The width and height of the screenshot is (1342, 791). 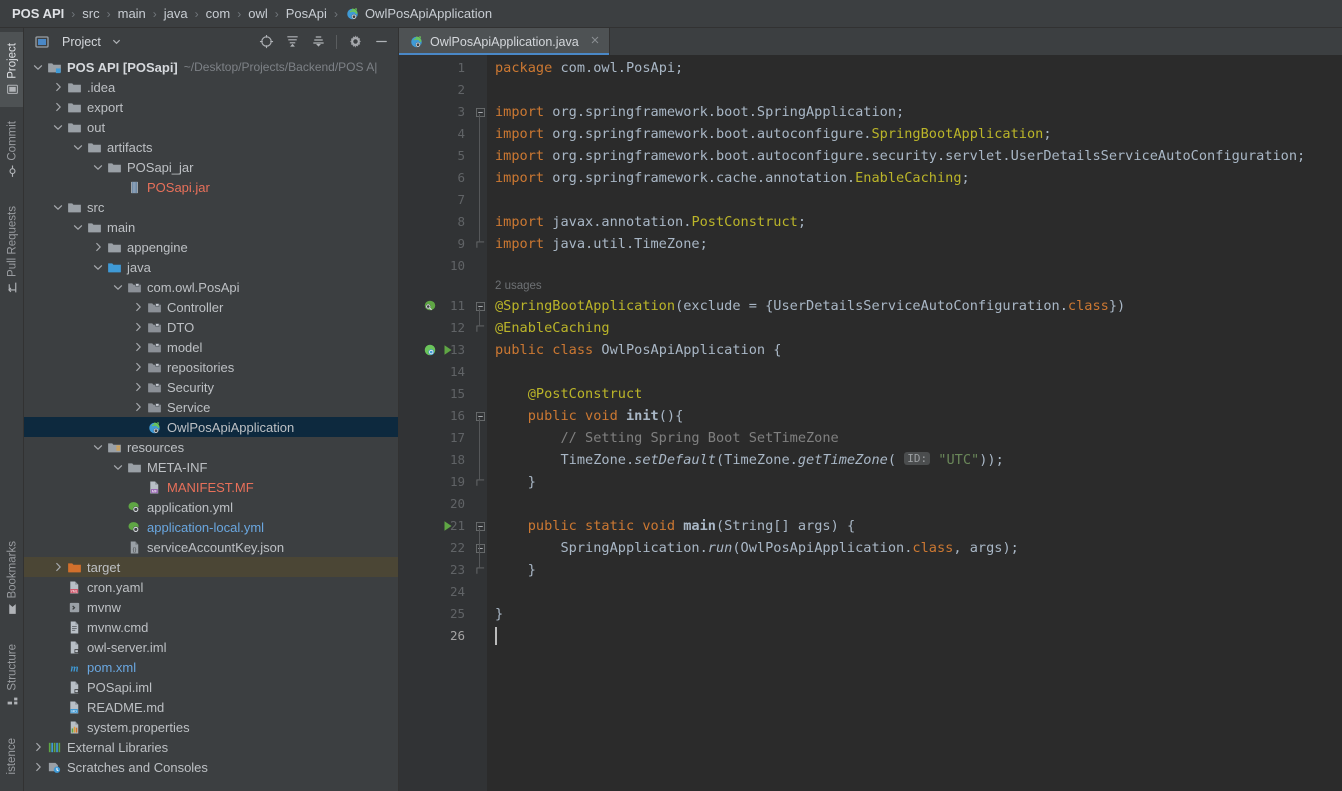 What do you see at coordinates (211, 647) in the screenshot?
I see `tree-node-owl-server-iml: owl-server.iml` at bounding box center [211, 647].